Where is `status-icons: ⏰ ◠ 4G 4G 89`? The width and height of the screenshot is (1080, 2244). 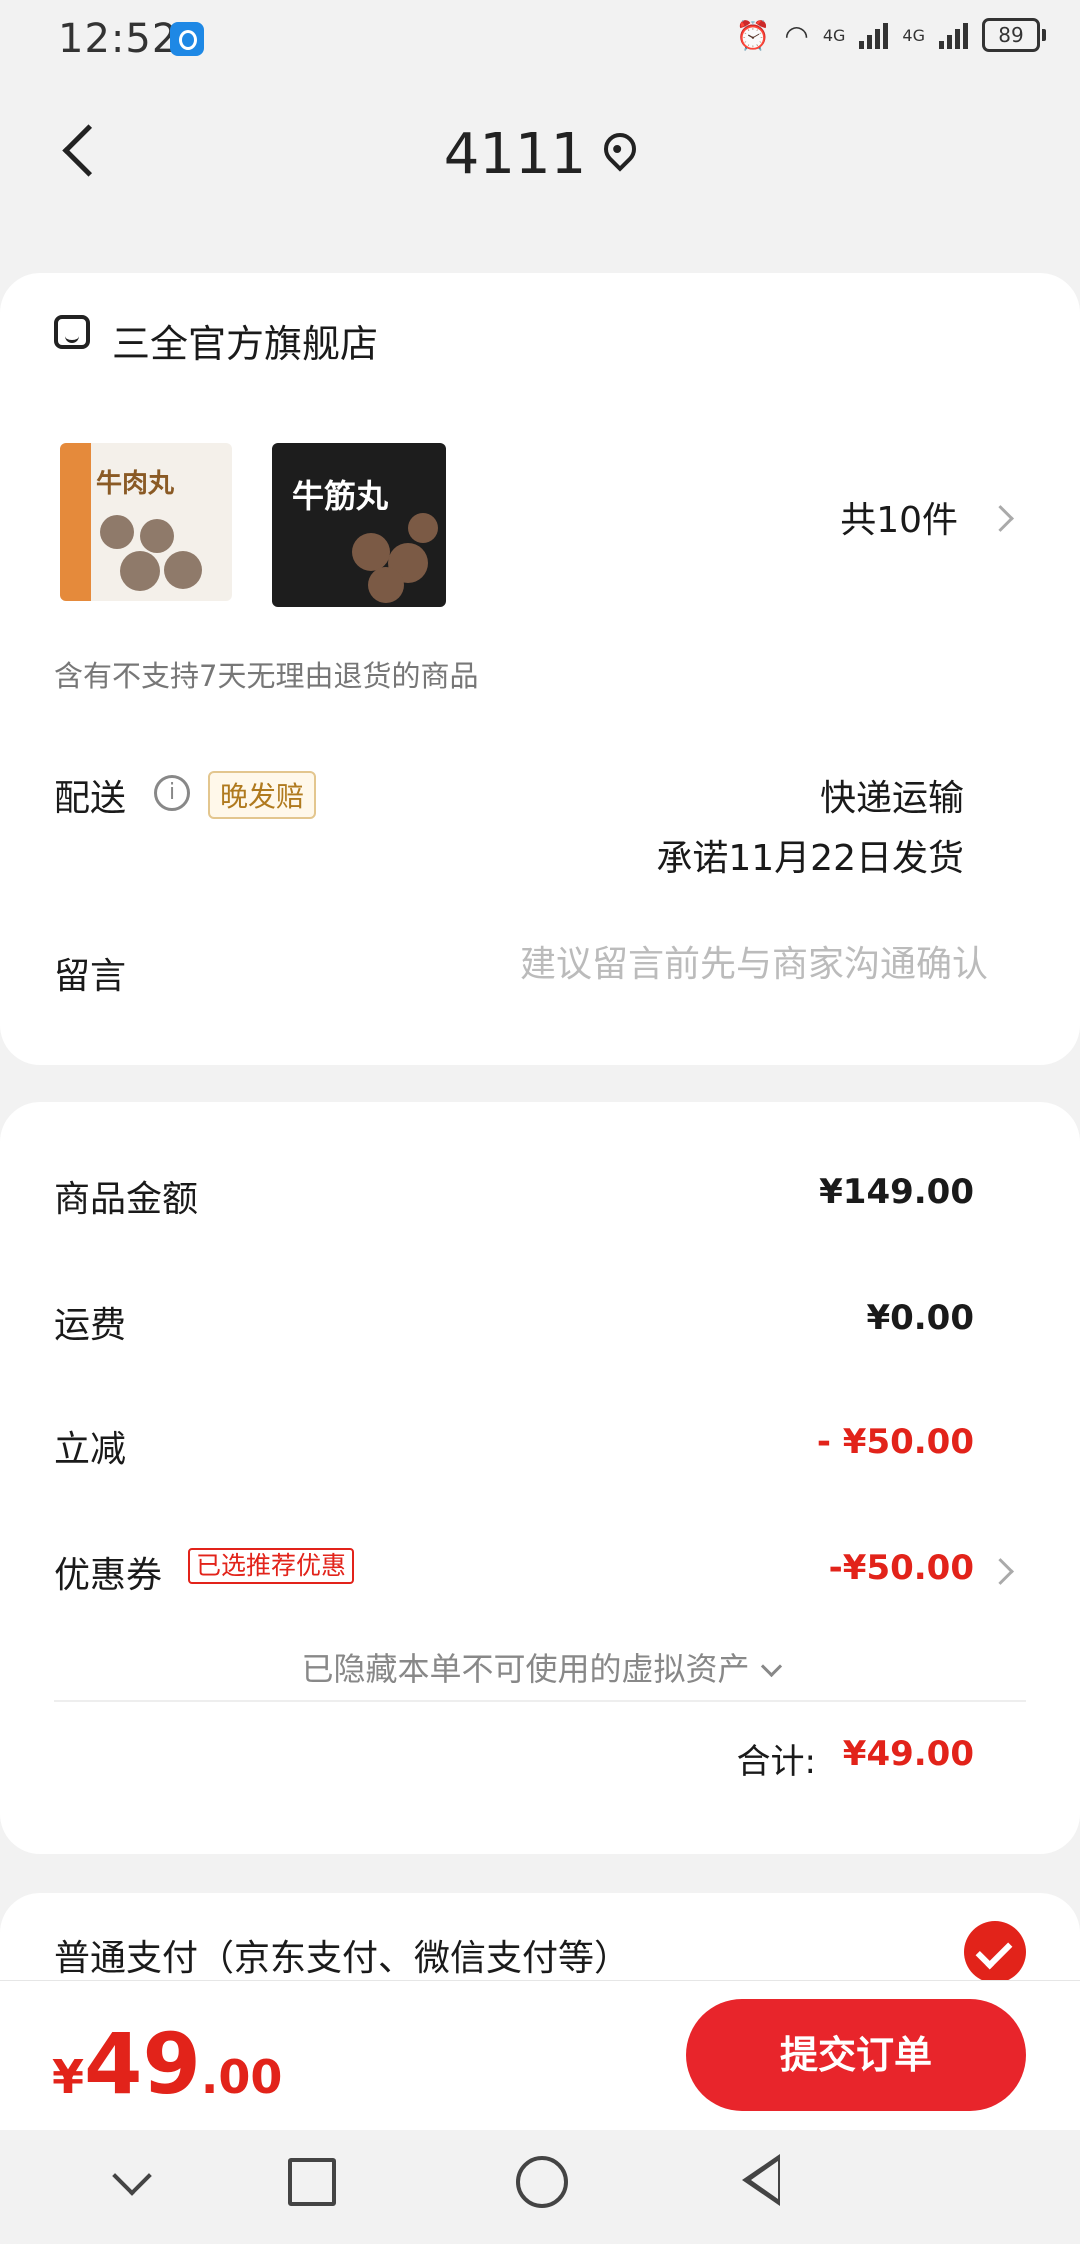
status-icons: ⏰ ◠ 4G 4G 89 is located at coordinates (890, 35).